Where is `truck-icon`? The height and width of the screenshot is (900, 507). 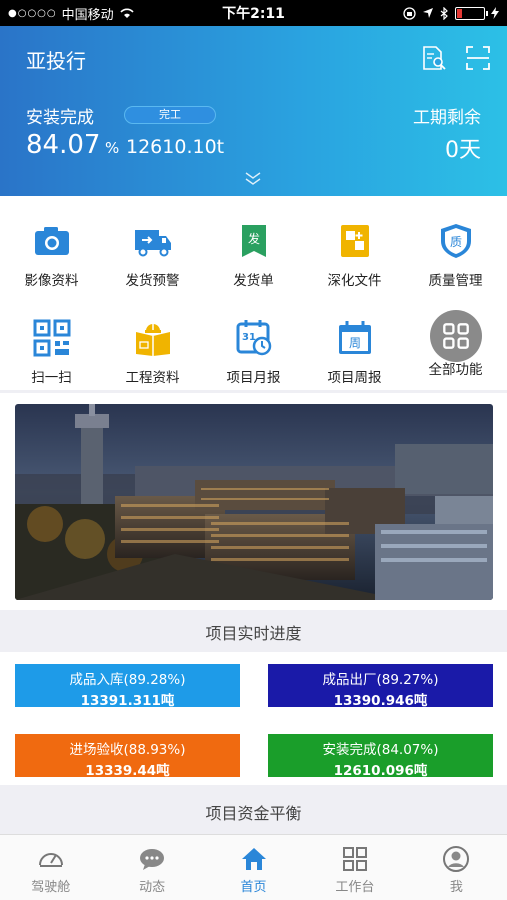 truck-icon is located at coordinates (152, 243).